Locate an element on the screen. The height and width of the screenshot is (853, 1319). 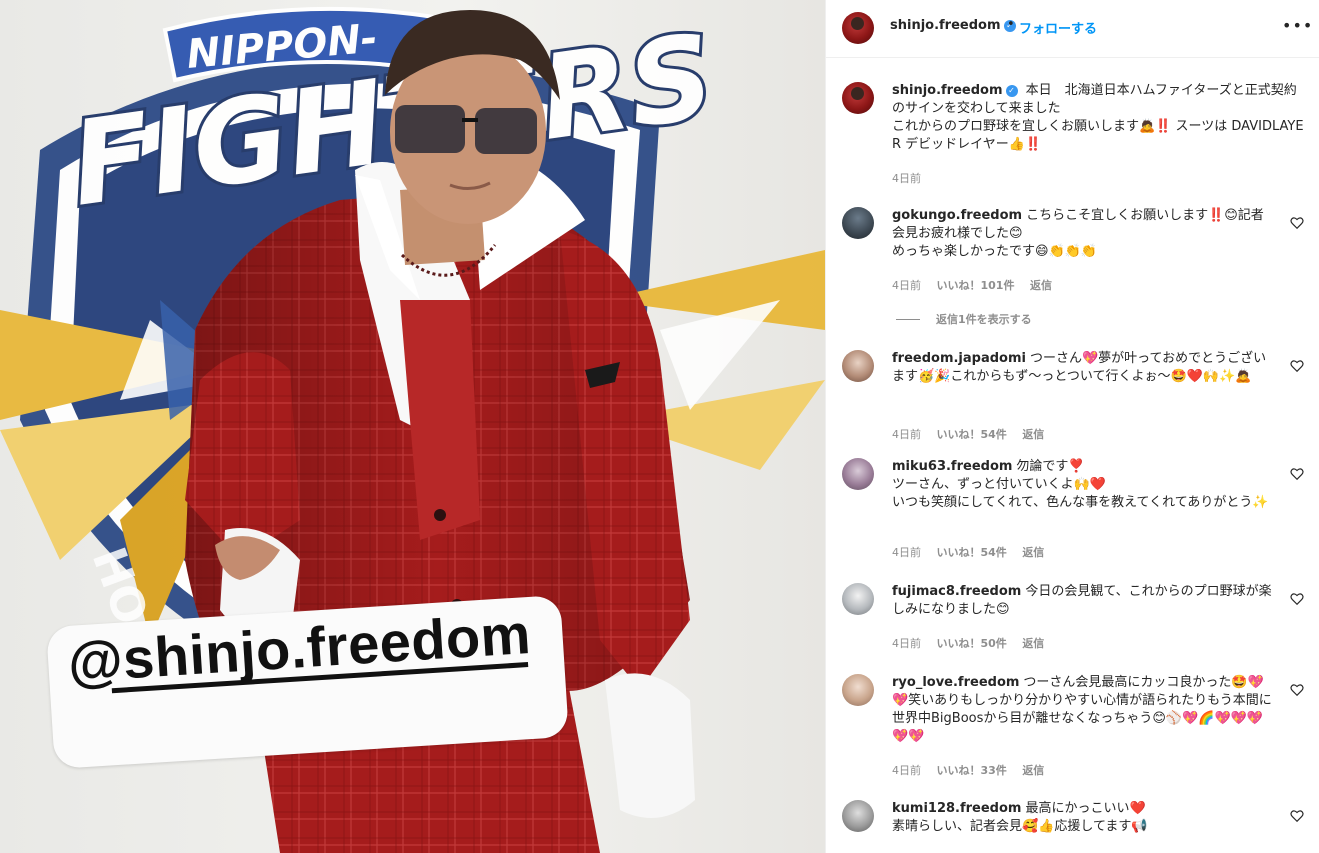
view-replies-label: 返信1件を表示する is located at coordinates (984, 319).